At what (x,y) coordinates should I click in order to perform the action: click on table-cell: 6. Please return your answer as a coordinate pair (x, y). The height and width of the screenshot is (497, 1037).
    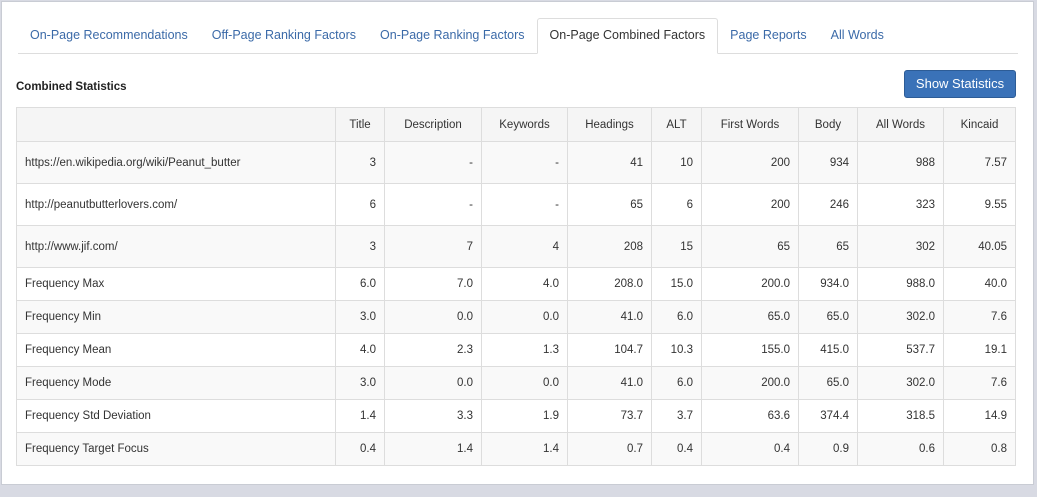
    Looking at the image, I should click on (360, 204).